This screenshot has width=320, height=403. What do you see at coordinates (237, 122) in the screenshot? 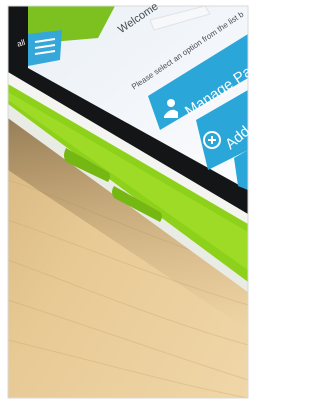
I see `add-patient-label: Add Patient` at bounding box center [237, 122].